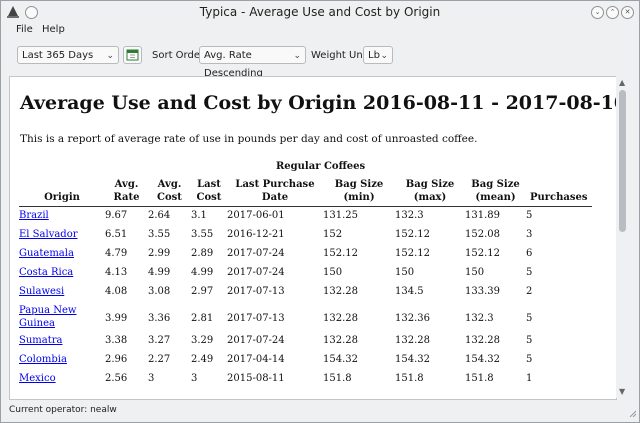 Image resolution: width=640 pixels, height=423 pixels. Describe the element at coordinates (374, 55) in the screenshot. I see `weight-unit-value: Lb` at that location.